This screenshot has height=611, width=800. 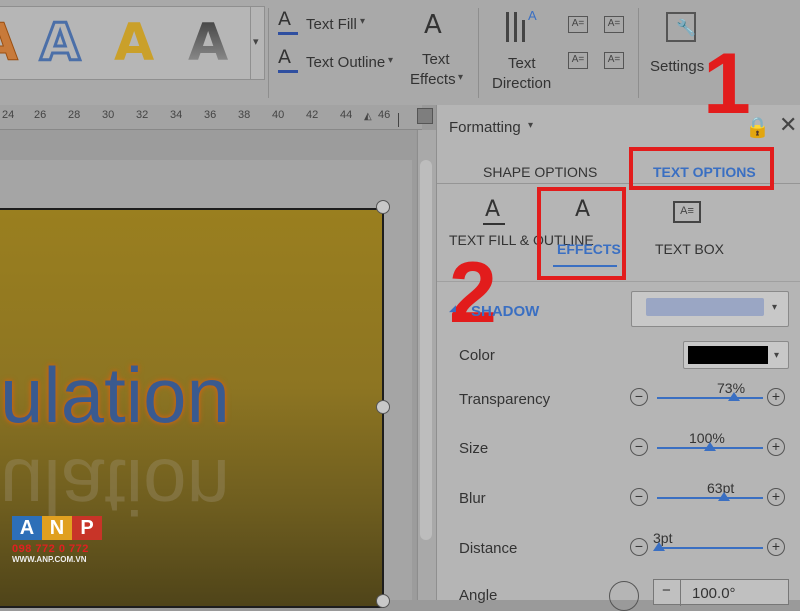 What do you see at coordinates (142, 115) in the screenshot?
I see `ruler-tick: 32` at bounding box center [142, 115].